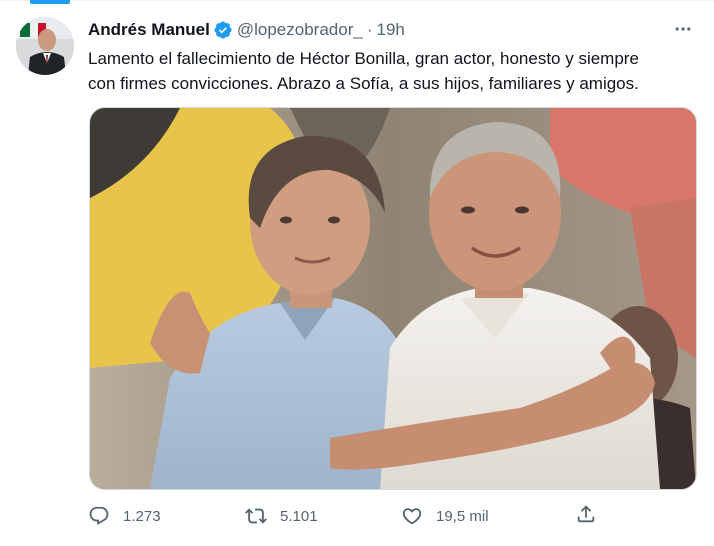 Image resolution: width=714 pixels, height=546 pixels. I want to click on share-button, so click(587, 516).